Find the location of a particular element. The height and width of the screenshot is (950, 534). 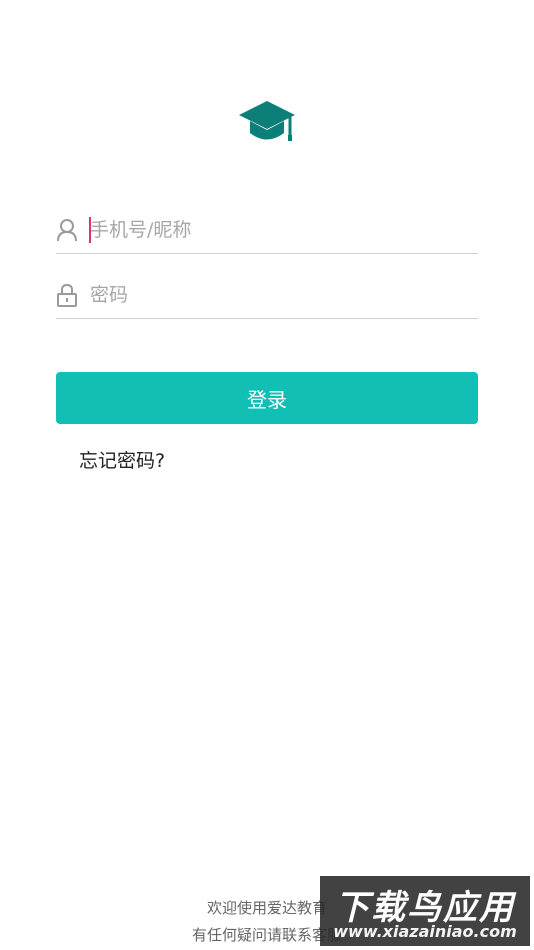

watermark-url: www.xiazainiao.com is located at coordinates (425, 931).